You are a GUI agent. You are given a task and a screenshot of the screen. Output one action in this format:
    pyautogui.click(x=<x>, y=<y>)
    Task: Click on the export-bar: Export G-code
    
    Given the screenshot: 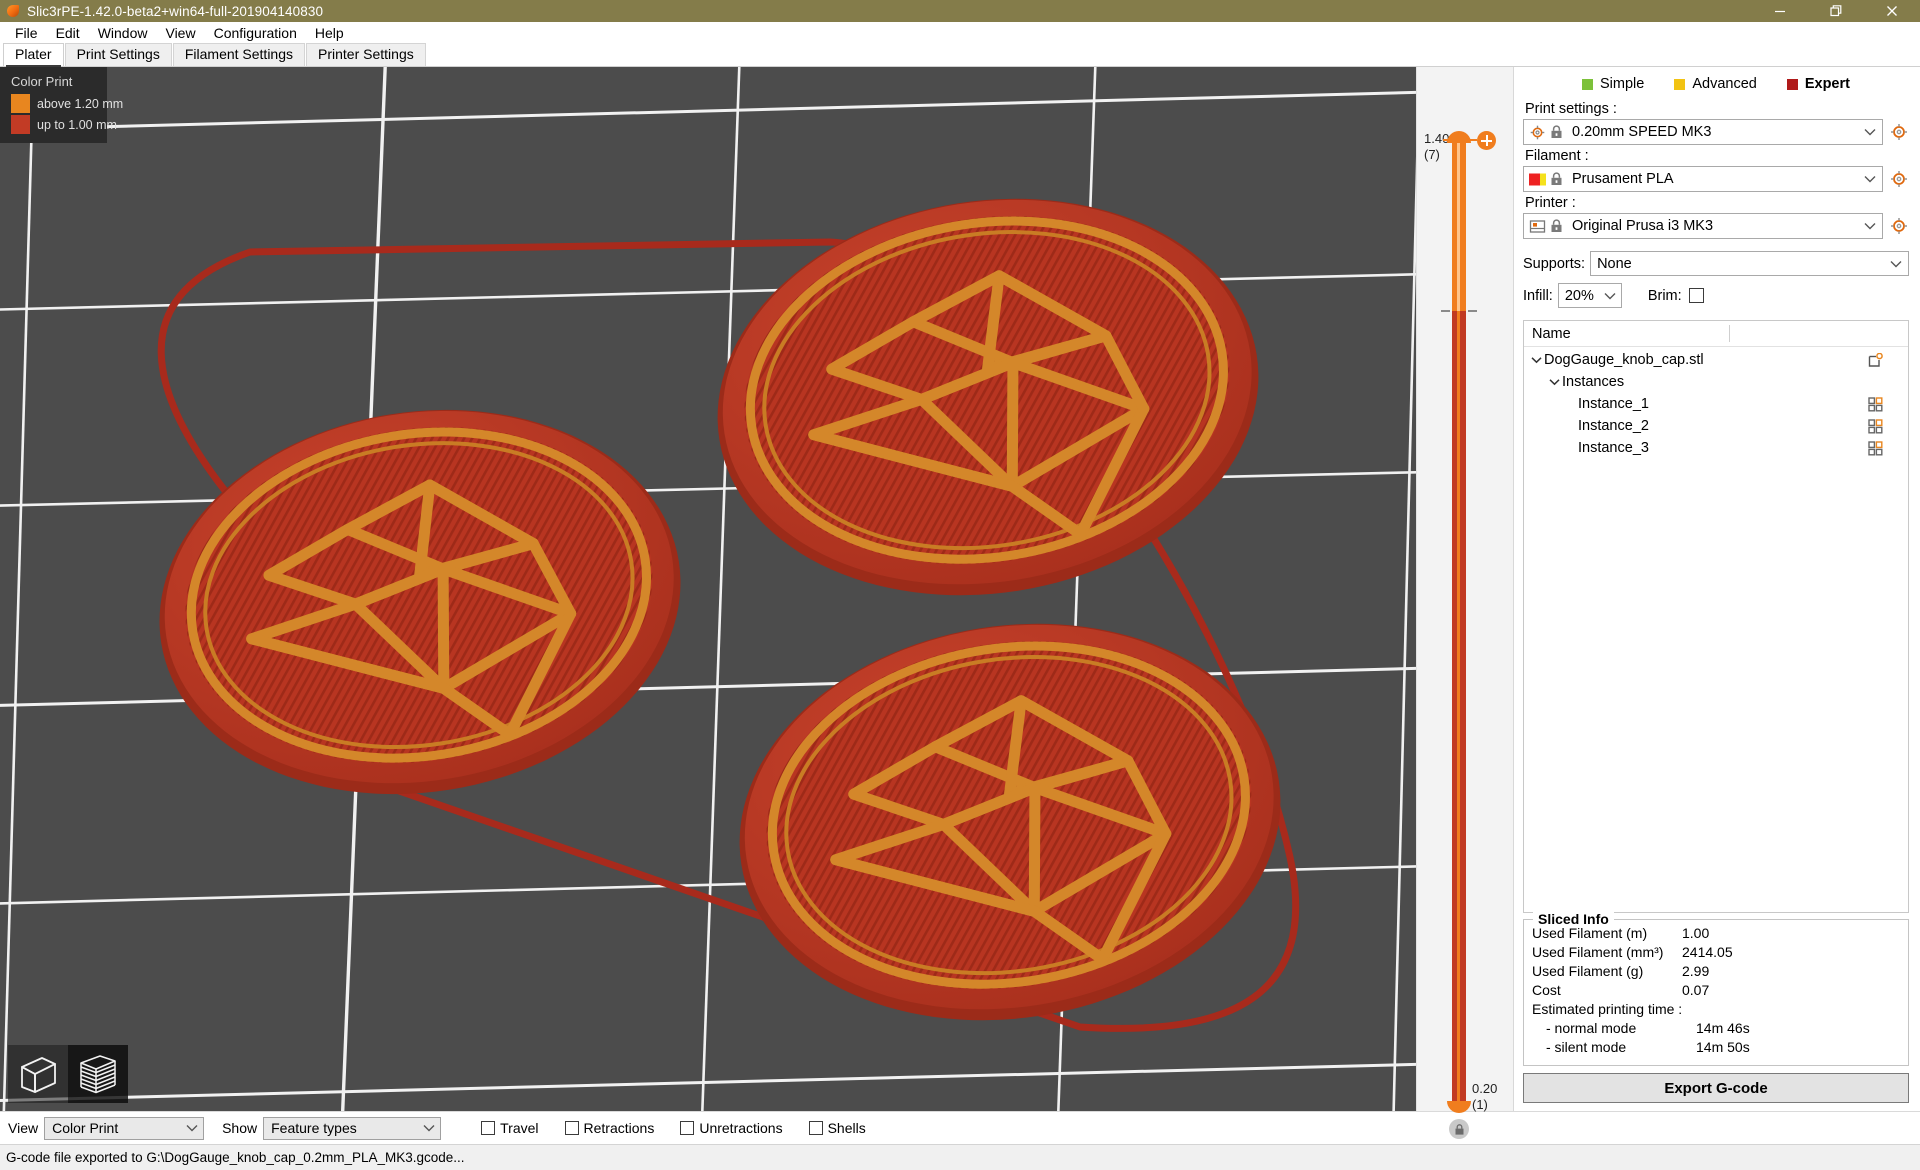 What is the action you would take?
    pyautogui.click(x=1716, y=1088)
    